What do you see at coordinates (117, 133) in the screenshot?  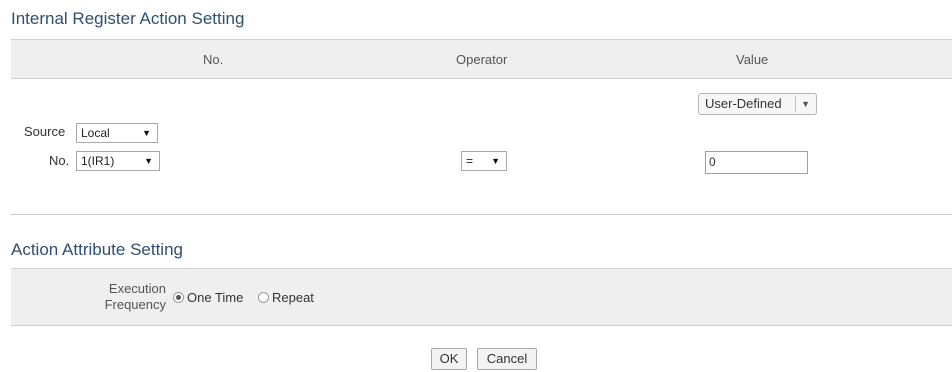 I see `source-select: Local ▼` at bounding box center [117, 133].